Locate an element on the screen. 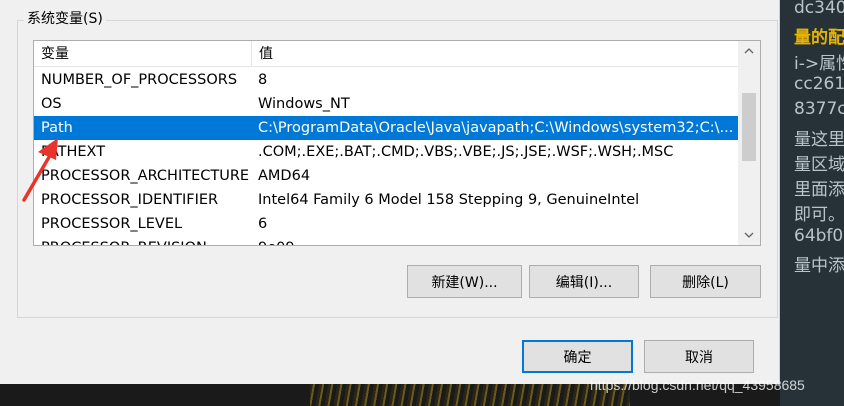  vertical-scrollbar is located at coordinates (749, 143).